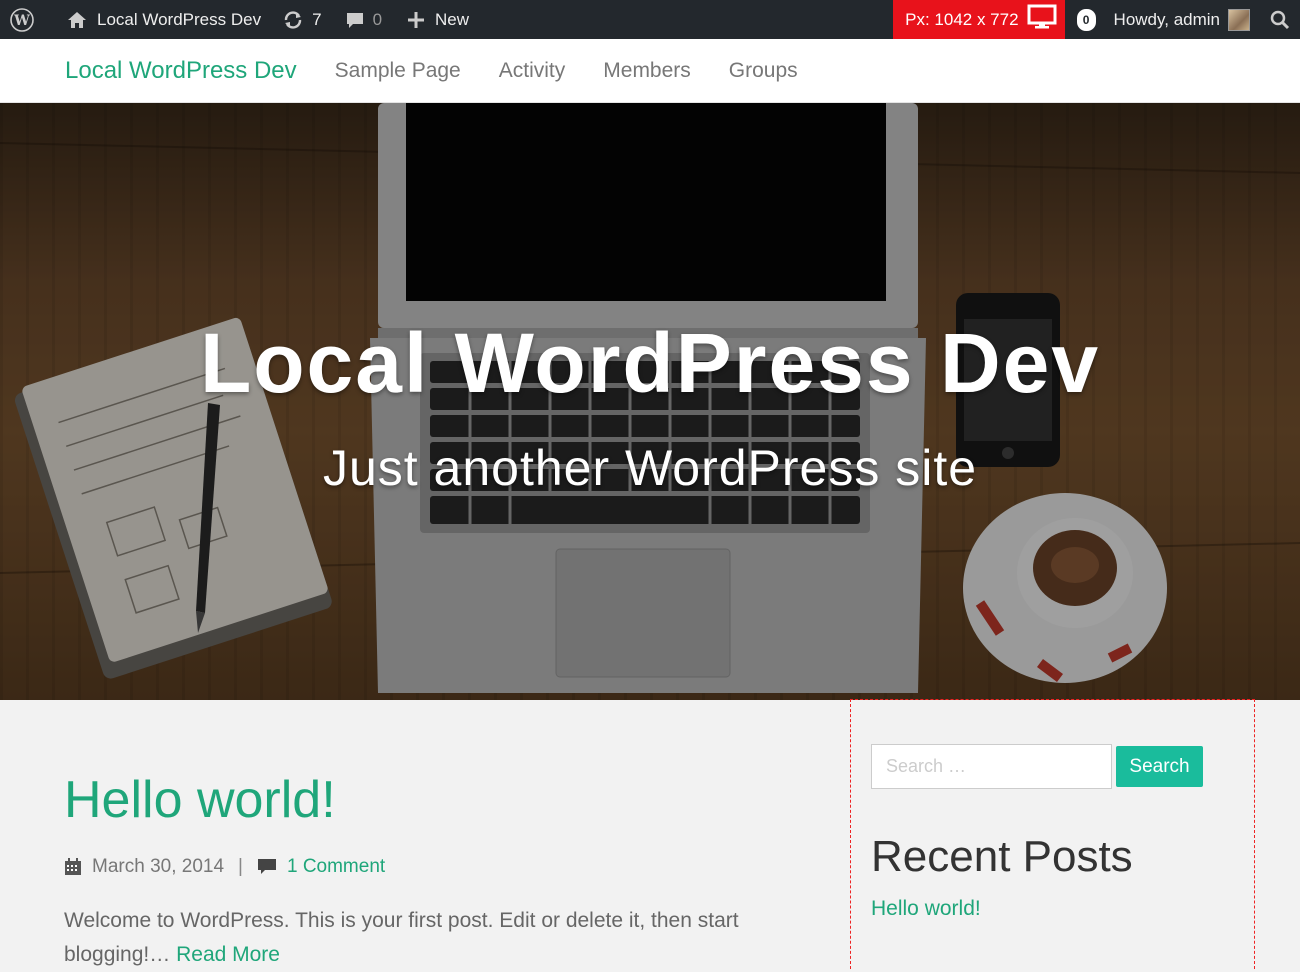 This screenshot has height=972, width=1300. I want to click on updates-button: 7, so click(300, 19).